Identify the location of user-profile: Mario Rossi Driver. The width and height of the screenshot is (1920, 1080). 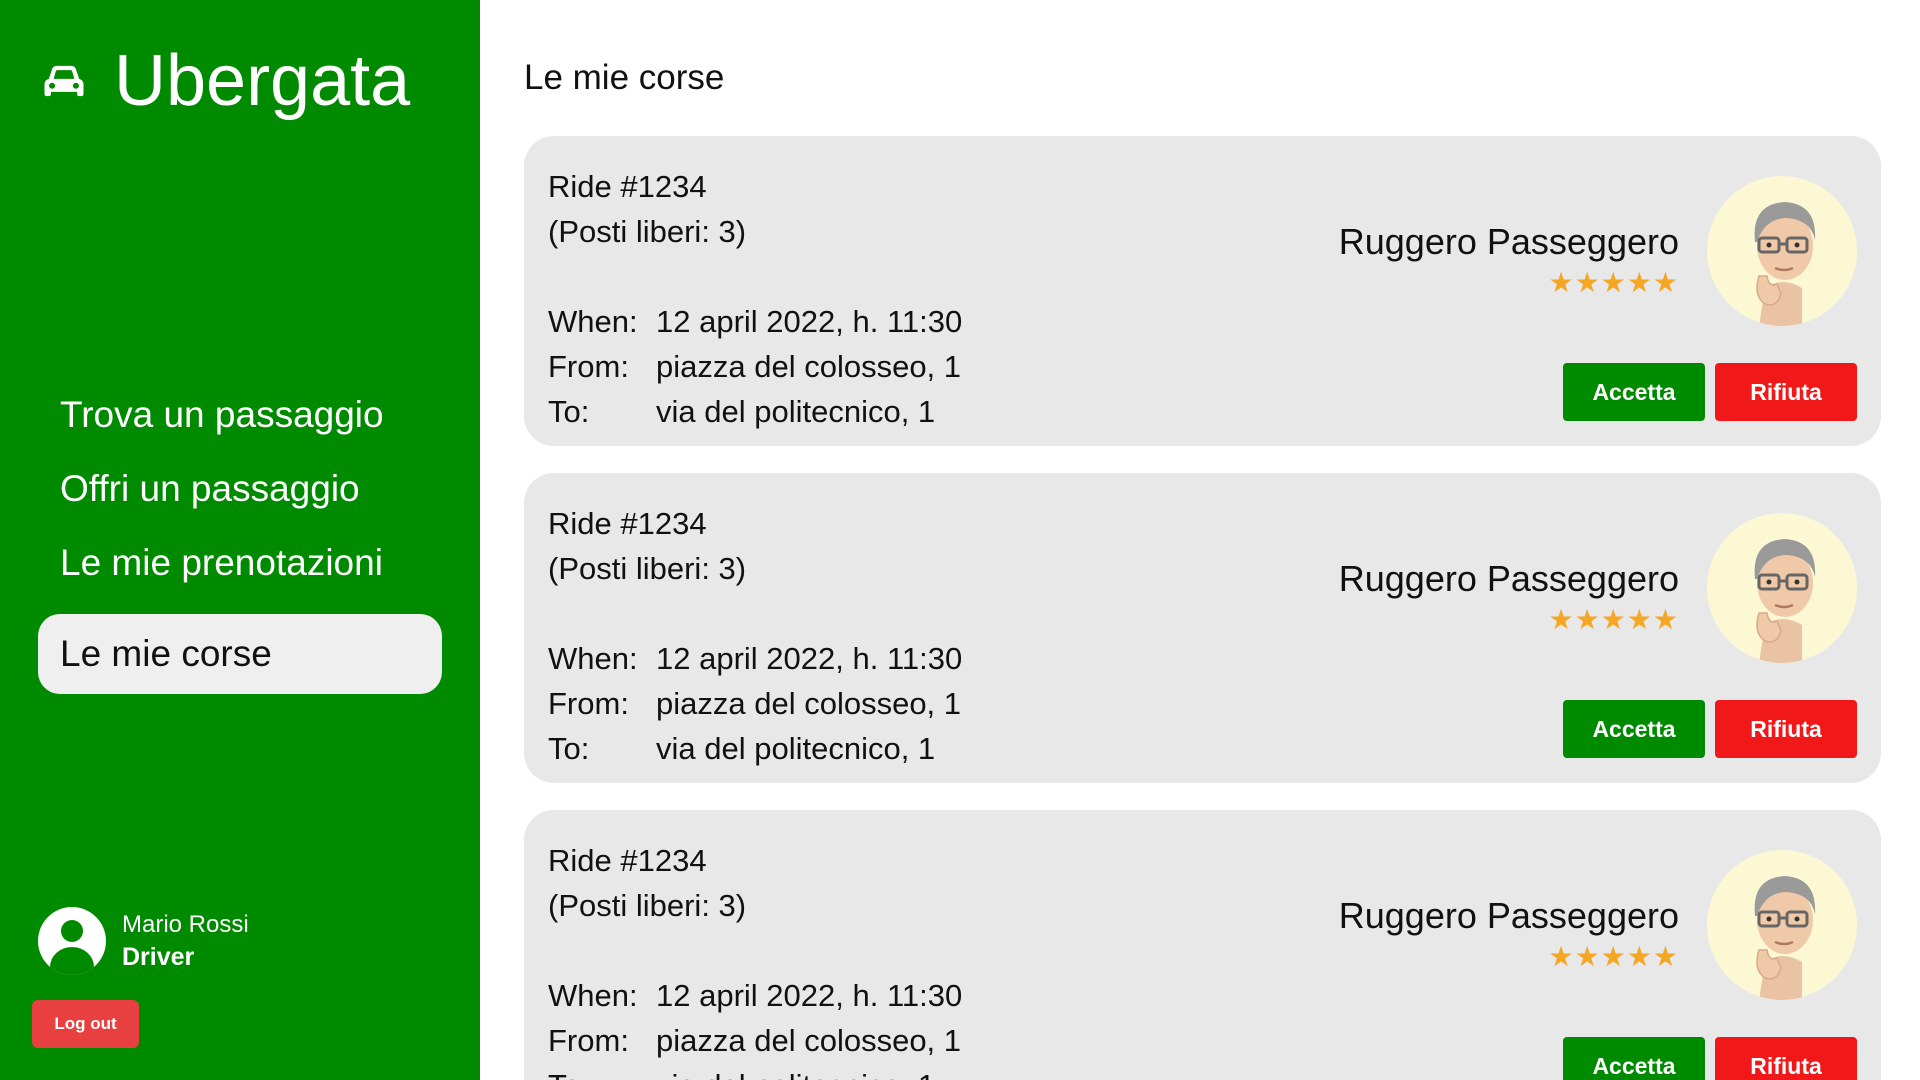
(143, 941).